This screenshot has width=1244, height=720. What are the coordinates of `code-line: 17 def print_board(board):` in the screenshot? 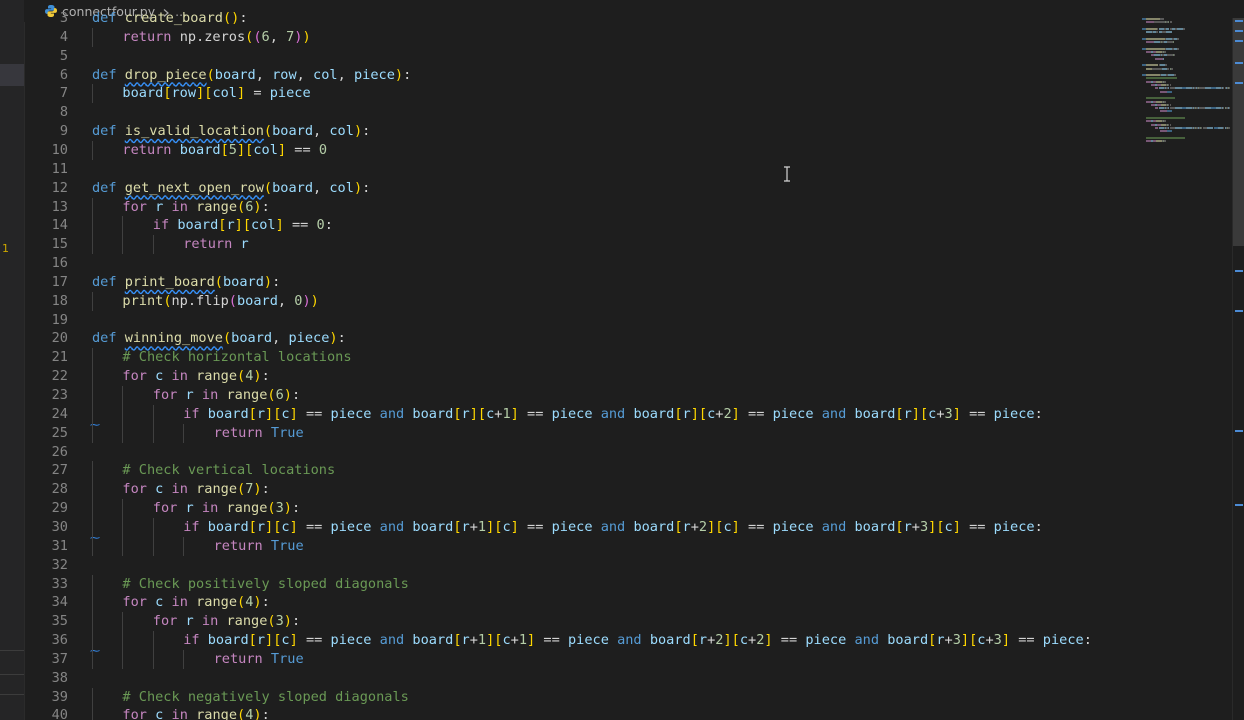 It's located at (583, 282).